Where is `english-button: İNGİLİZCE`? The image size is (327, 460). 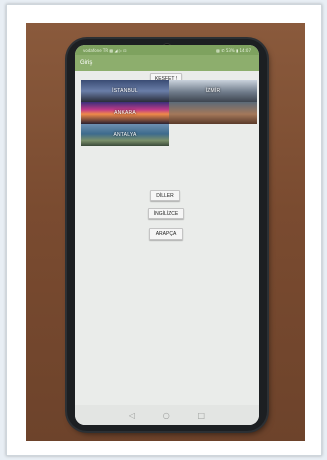 english-button: İNGİLİZCE is located at coordinates (166, 213).